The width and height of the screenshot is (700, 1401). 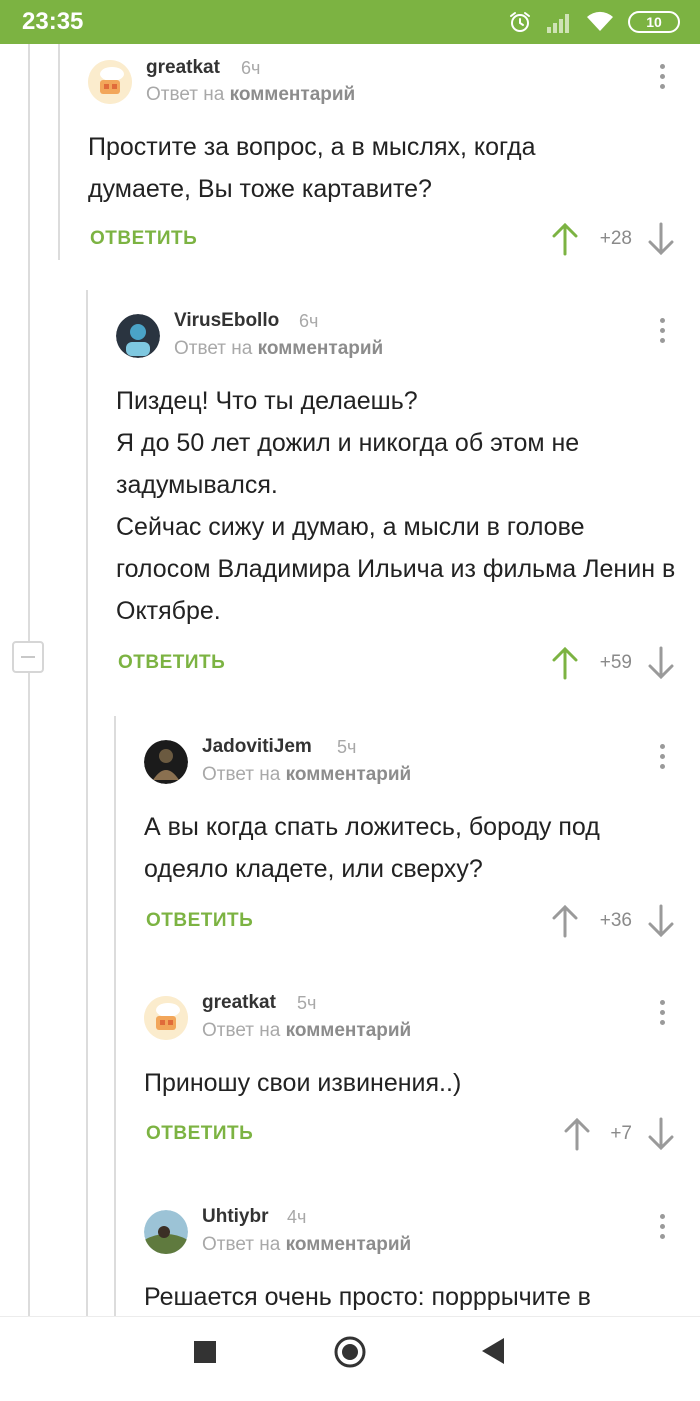 I want to click on home-circle-icon, so click(x=350, y=1352).